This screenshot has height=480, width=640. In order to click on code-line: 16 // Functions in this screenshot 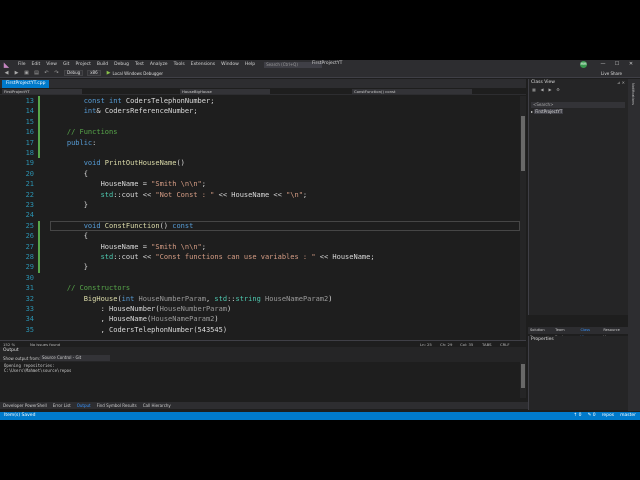, I will do `click(260, 132)`.